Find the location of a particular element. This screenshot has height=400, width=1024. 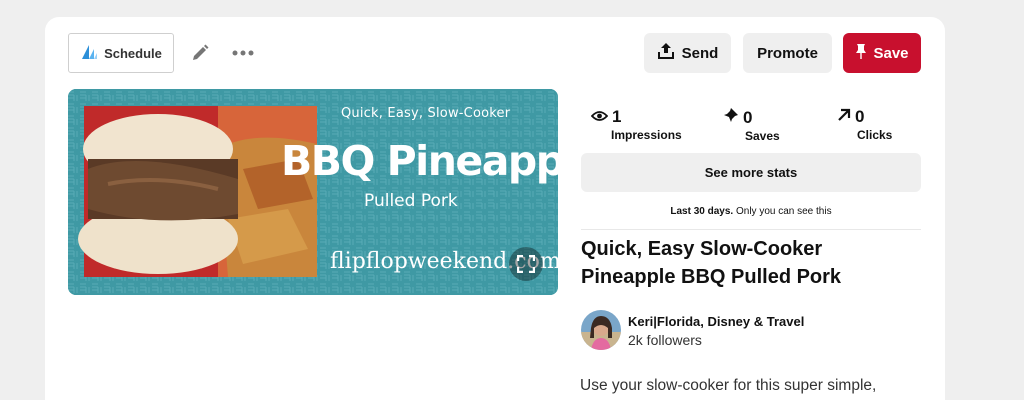

save-label: Save is located at coordinates (891, 53).